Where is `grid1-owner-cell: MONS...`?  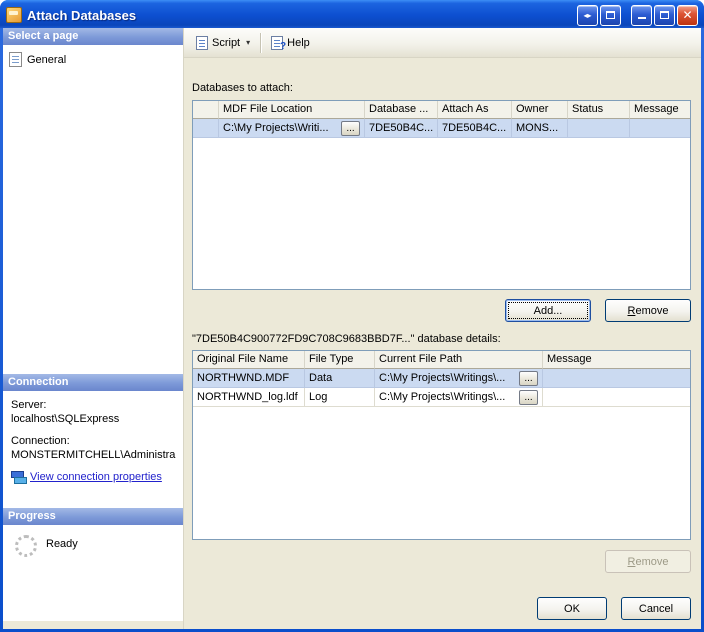
grid1-owner-cell: MONS... is located at coordinates (540, 128).